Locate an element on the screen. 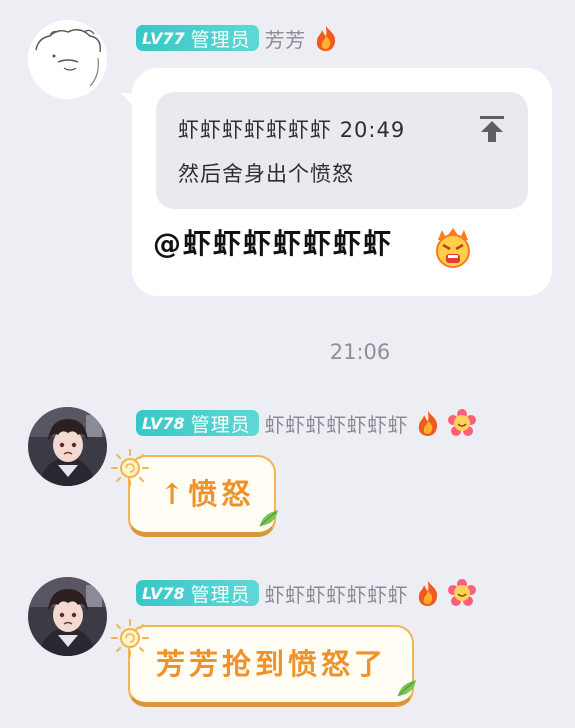 The width and height of the screenshot is (575, 728). level-badge: LV77 管理员 is located at coordinates (197, 38).